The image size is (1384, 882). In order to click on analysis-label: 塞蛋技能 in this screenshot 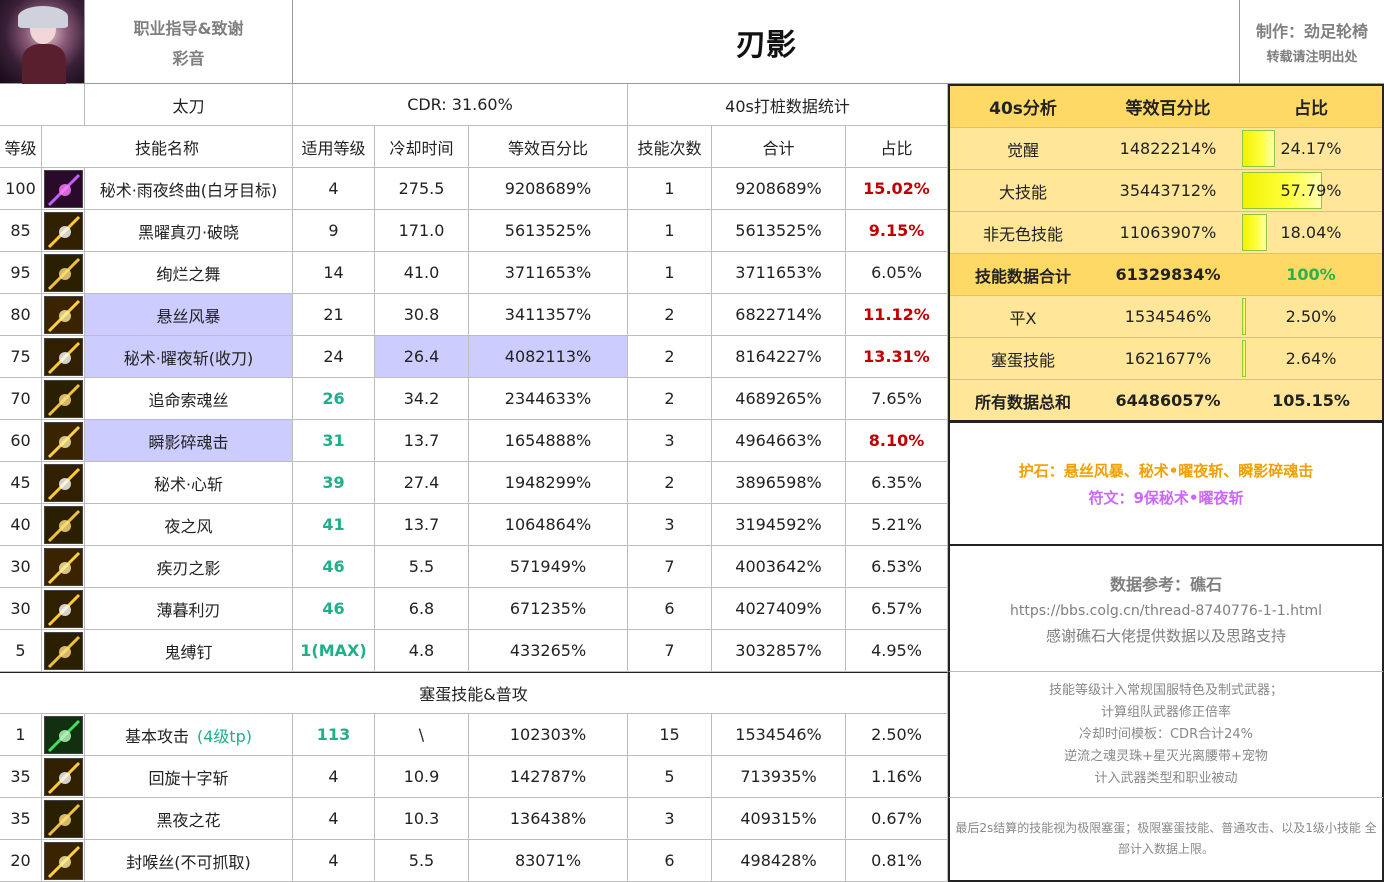, I will do `click(1023, 359)`.